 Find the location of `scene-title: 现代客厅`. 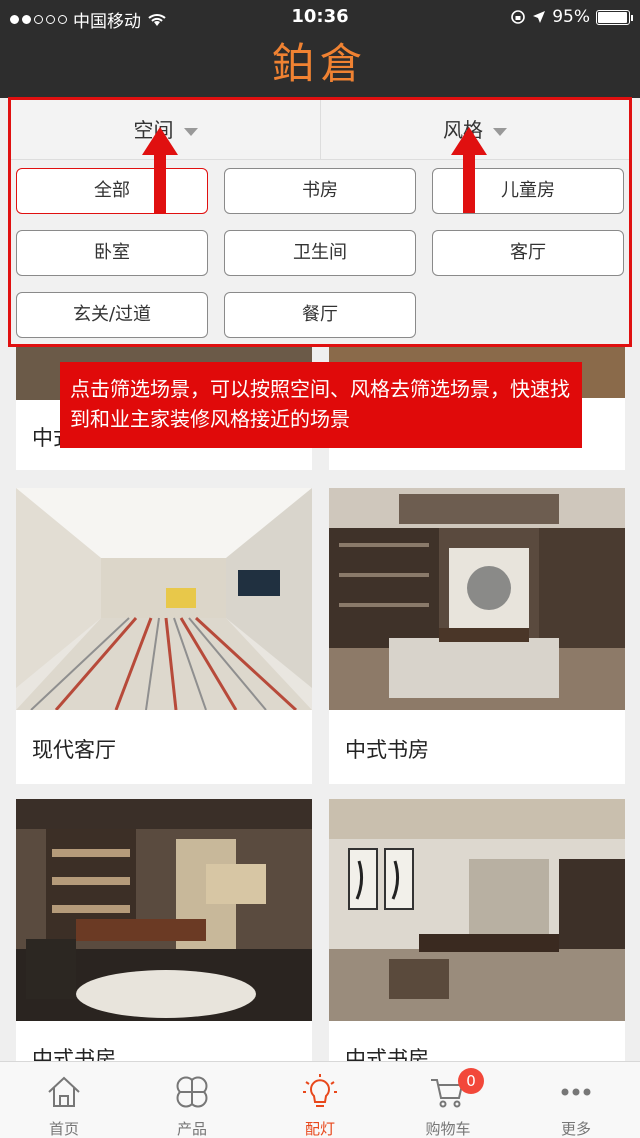

scene-title: 现代客厅 is located at coordinates (74, 750).